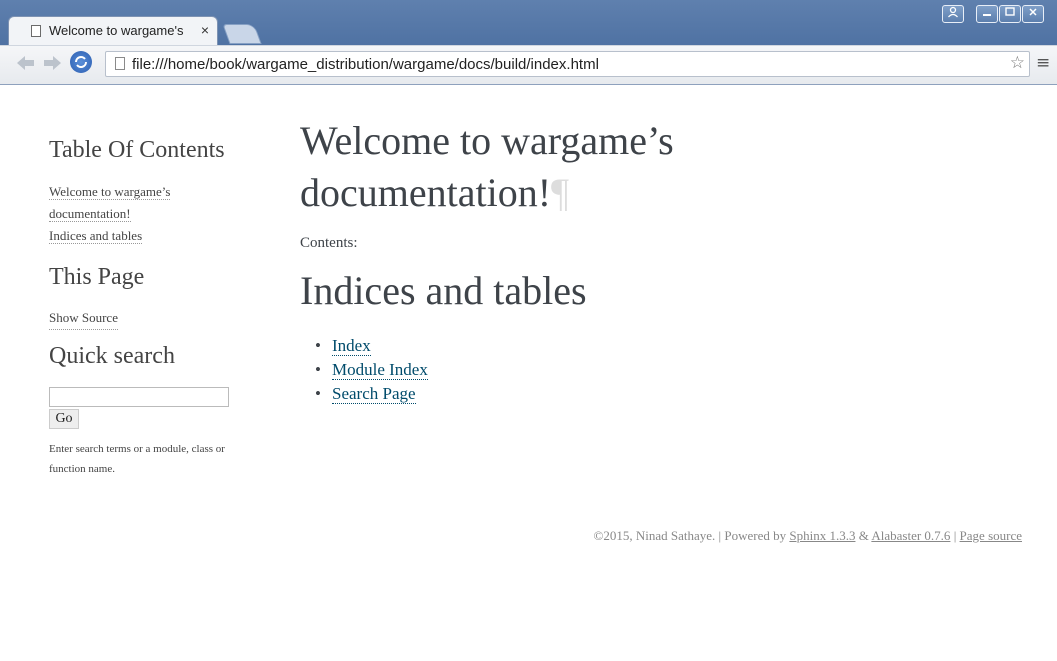 This screenshot has height=661, width=1057. I want to click on sphinx-link: Sphinx 1.3.3, so click(822, 535).